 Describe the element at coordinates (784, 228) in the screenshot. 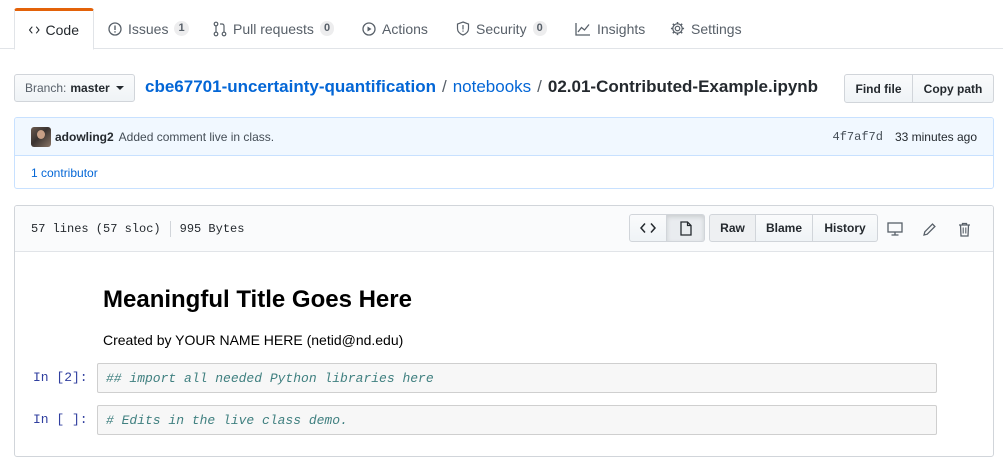

I see `blame-button: Blame` at that location.